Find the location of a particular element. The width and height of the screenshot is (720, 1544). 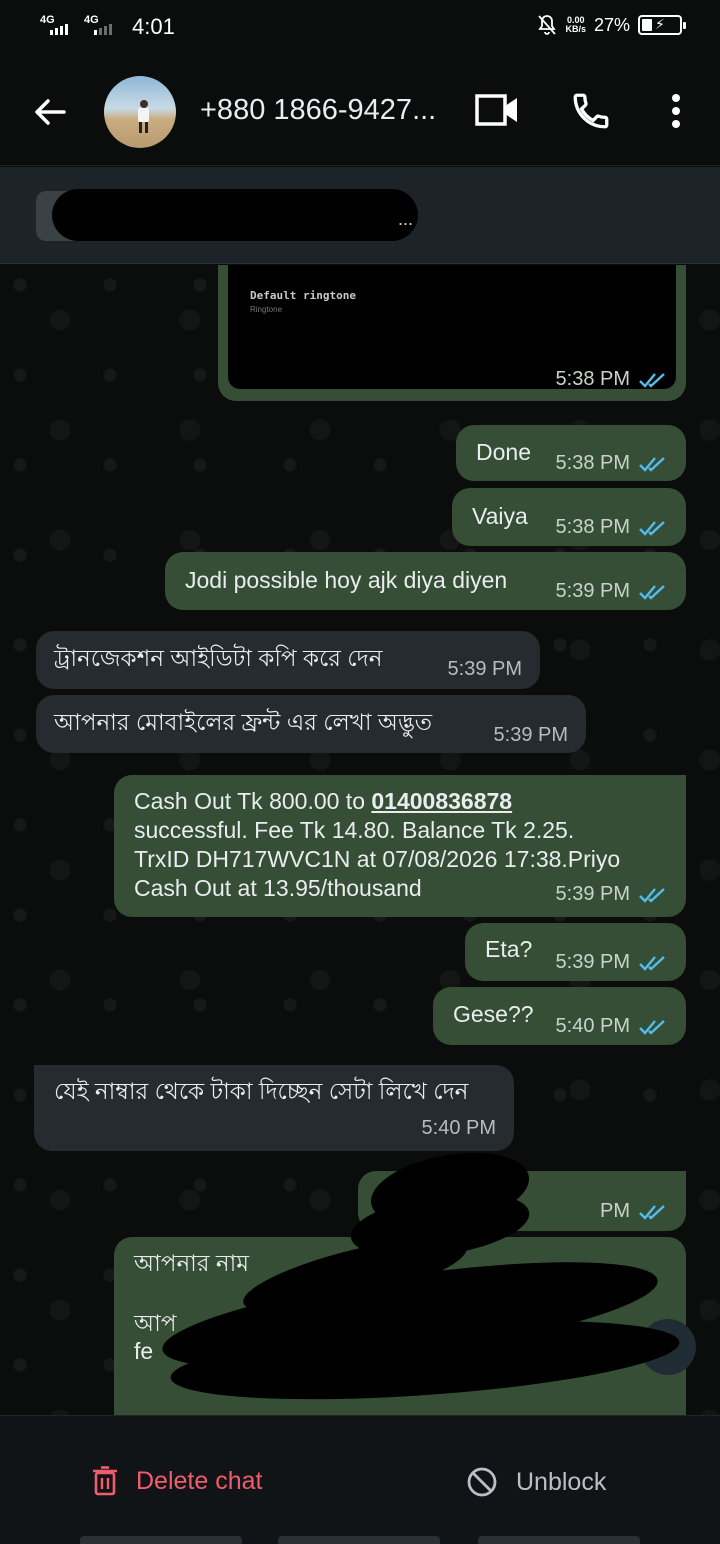

media-subcaption: Ringtone is located at coordinates (266, 309).